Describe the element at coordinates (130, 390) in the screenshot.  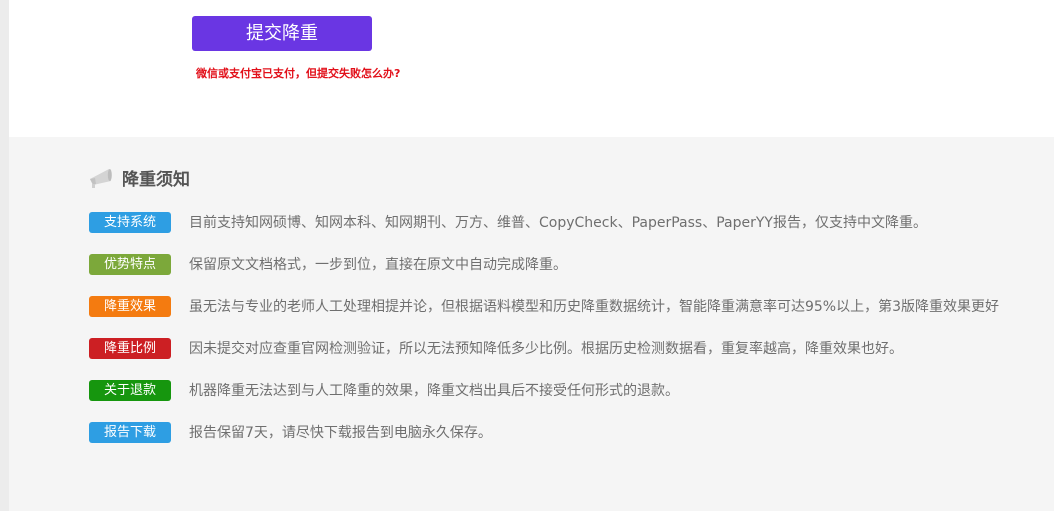
I see `badge-refund: 关于退款` at that location.